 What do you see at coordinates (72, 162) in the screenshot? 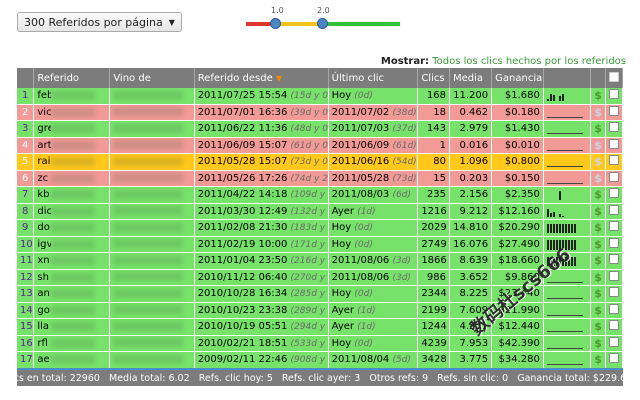
I see `referido-cell: rai` at bounding box center [72, 162].